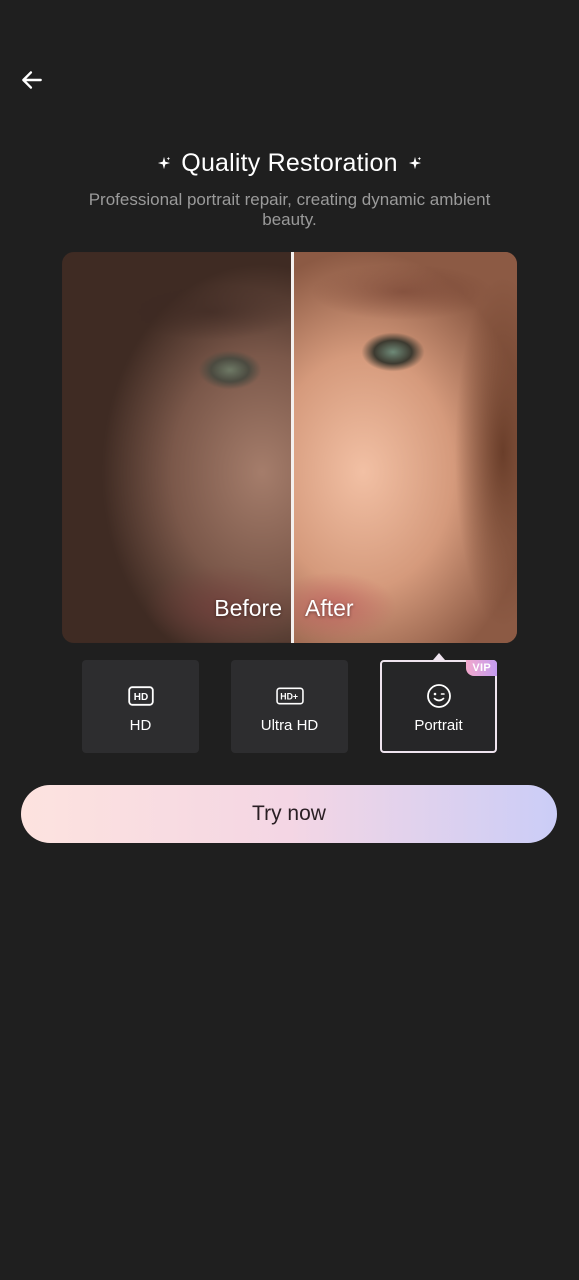 The height and width of the screenshot is (1280, 579). I want to click on option-portrait: VIP Portrait, so click(438, 706).